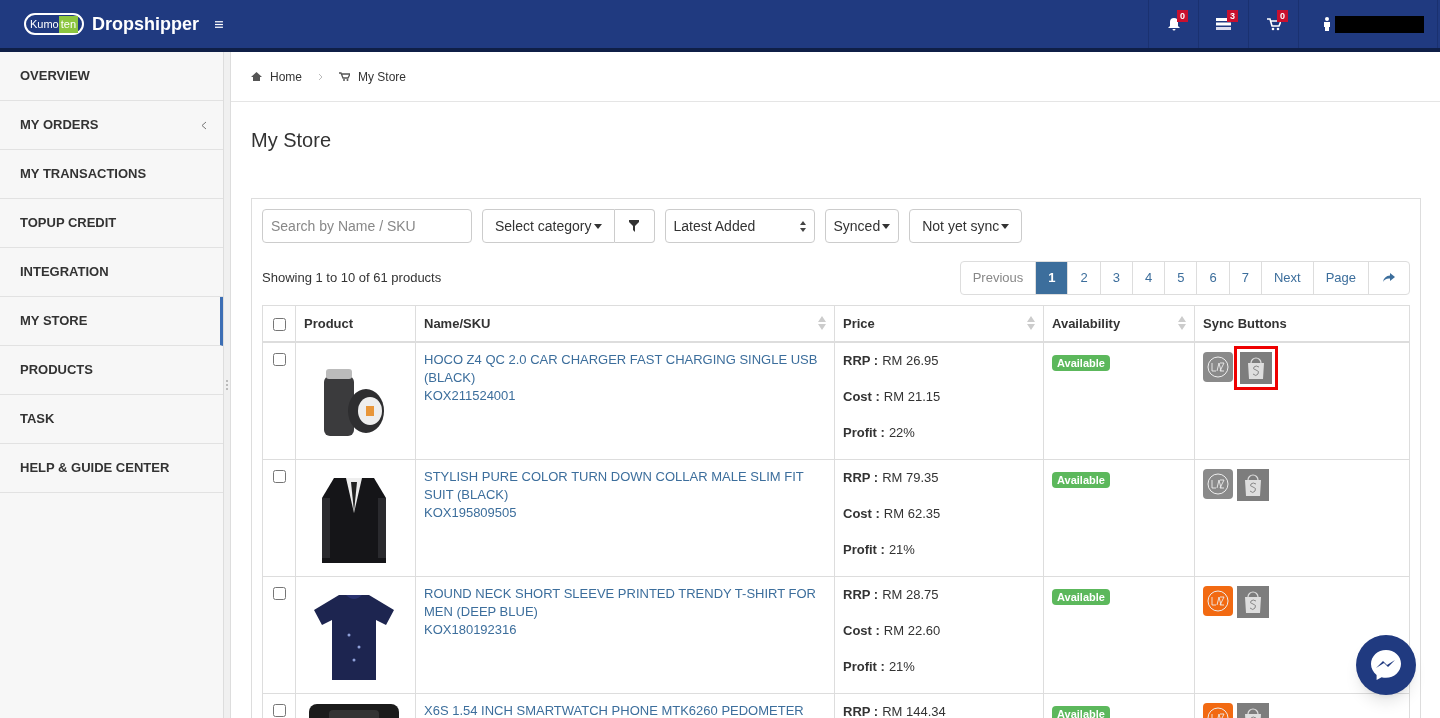  I want to click on page-link: 3, so click(1116, 278).